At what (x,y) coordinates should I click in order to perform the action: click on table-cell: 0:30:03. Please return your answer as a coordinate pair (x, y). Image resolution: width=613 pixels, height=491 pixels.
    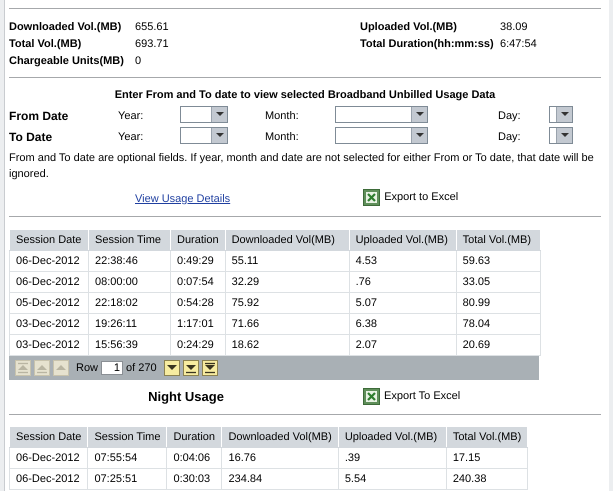
    Looking at the image, I should click on (194, 479).